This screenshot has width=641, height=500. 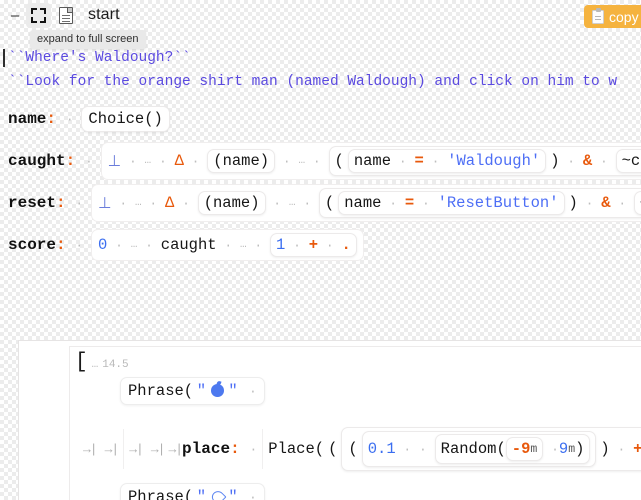 I want to click on random-arg-min: -9, so click(x=521, y=449).